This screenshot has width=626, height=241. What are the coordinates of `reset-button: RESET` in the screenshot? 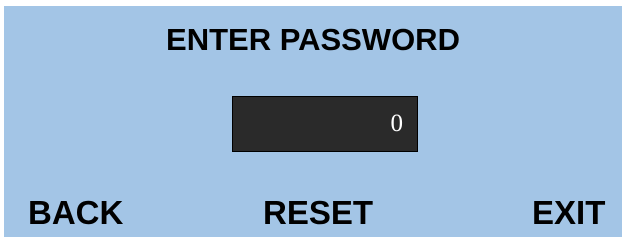 It's located at (318, 213).